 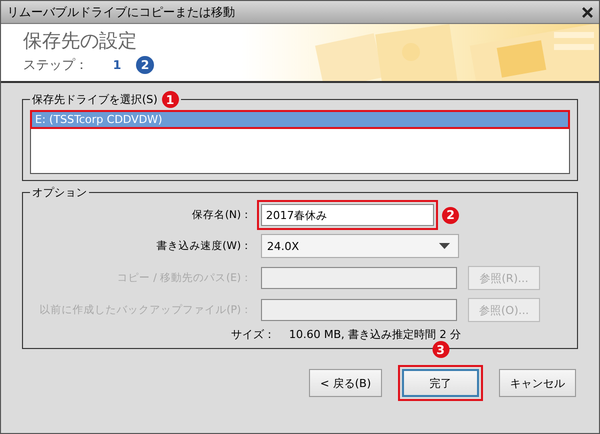 What do you see at coordinates (440, 349) in the screenshot?
I see `callout-number: 3` at bounding box center [440, 349].